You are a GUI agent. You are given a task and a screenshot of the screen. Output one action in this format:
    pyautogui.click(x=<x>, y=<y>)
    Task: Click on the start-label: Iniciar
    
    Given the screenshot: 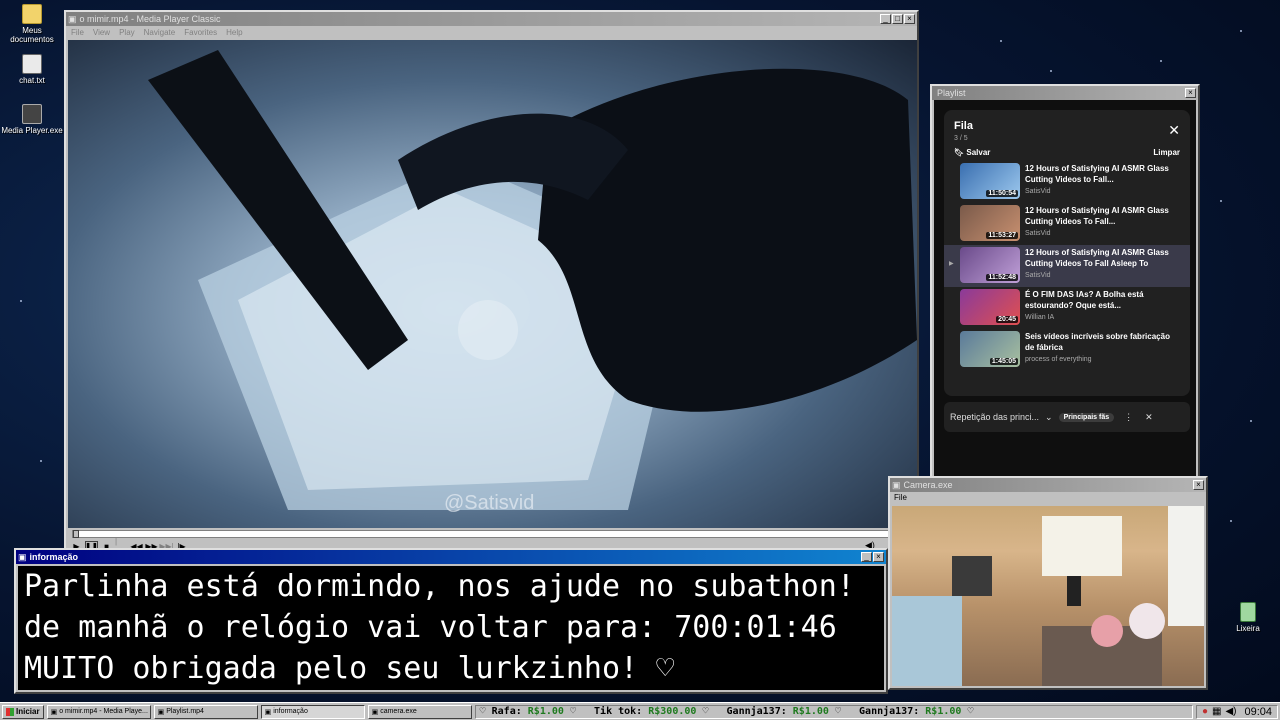 What is the action you would take?
    pyautogui.click(x=28, y=711)
    